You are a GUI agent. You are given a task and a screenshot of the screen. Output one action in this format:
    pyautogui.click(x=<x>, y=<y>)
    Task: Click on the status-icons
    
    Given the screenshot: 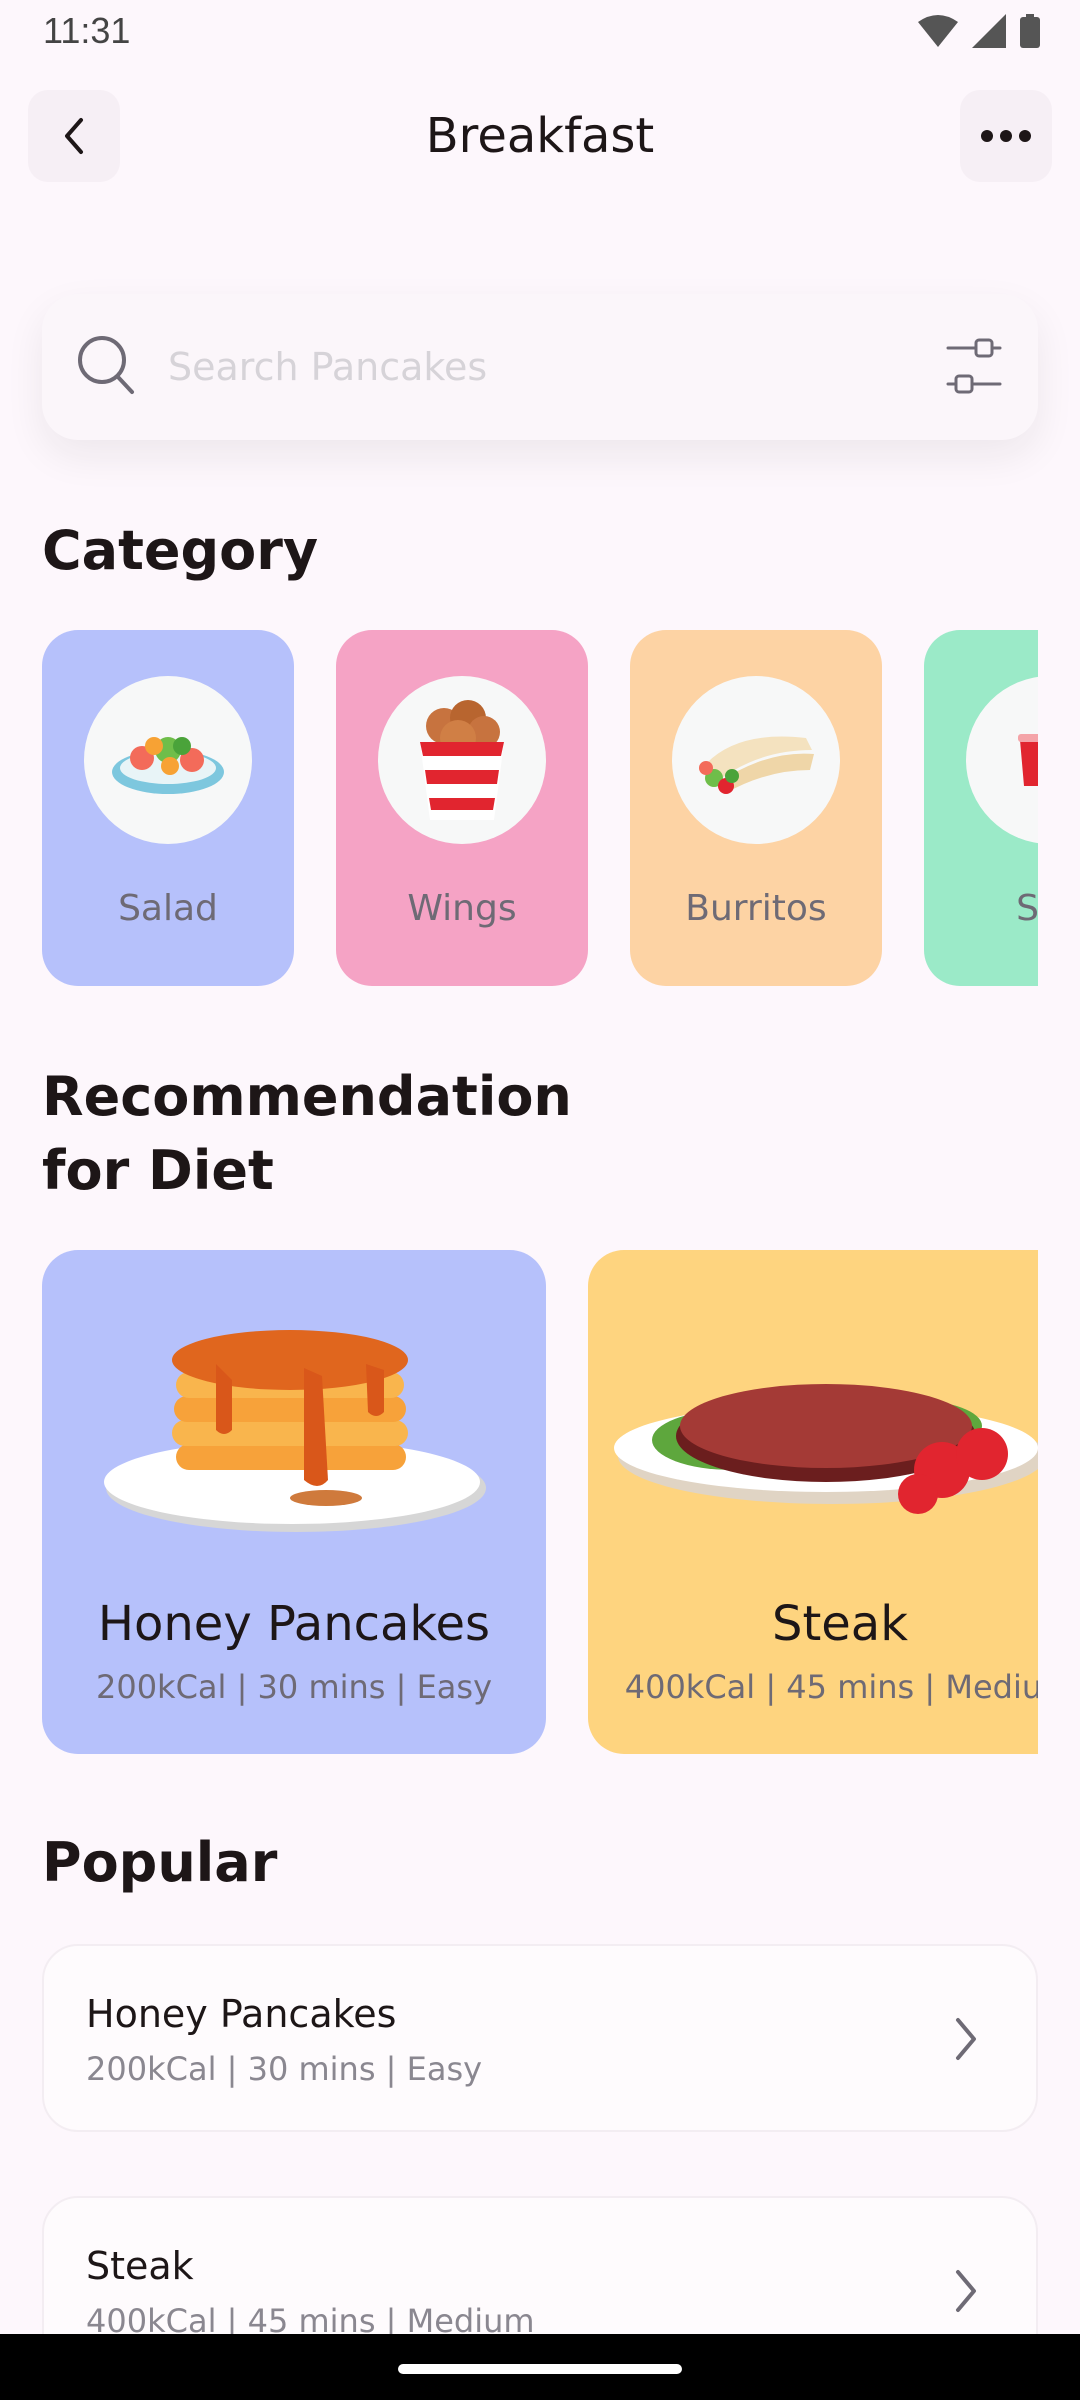 What is the action you would take?
    pyautogui.click(x=979, y=31)
    